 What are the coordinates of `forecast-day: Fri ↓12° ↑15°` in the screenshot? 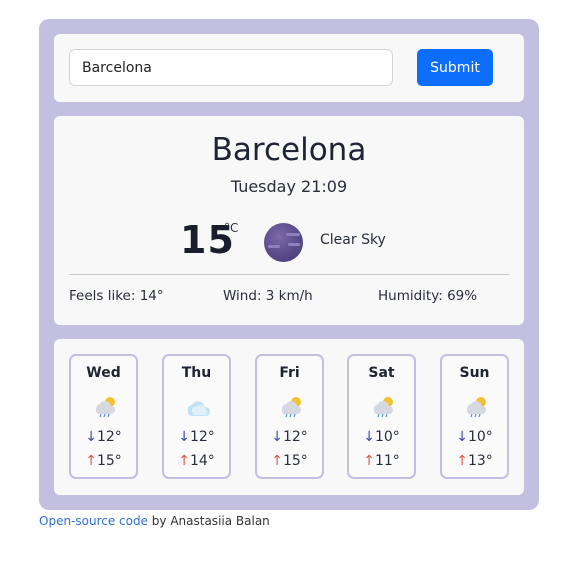 It's located at (289, 416).